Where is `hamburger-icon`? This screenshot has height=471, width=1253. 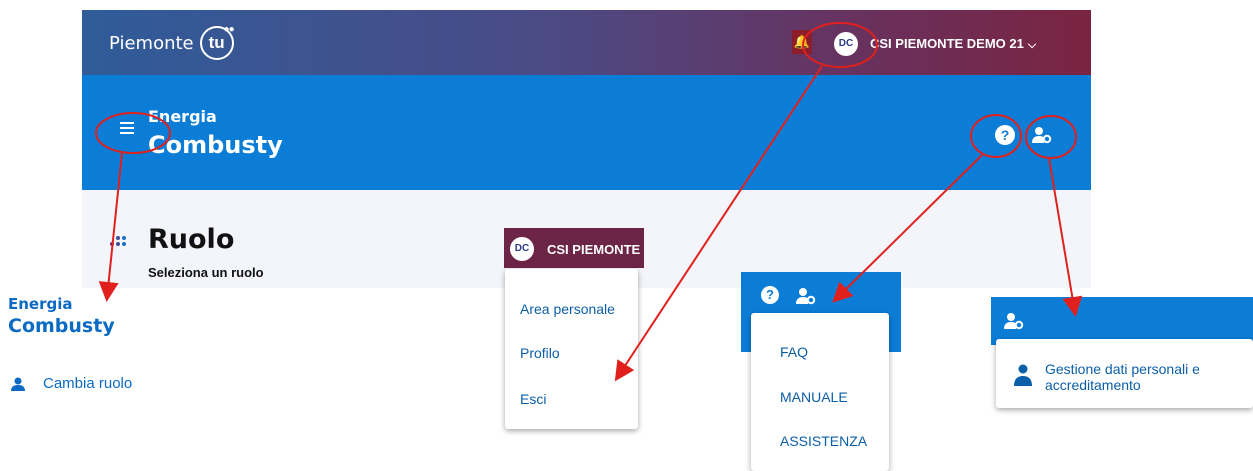 hamburger-icon is located at coordinates (127, 129).